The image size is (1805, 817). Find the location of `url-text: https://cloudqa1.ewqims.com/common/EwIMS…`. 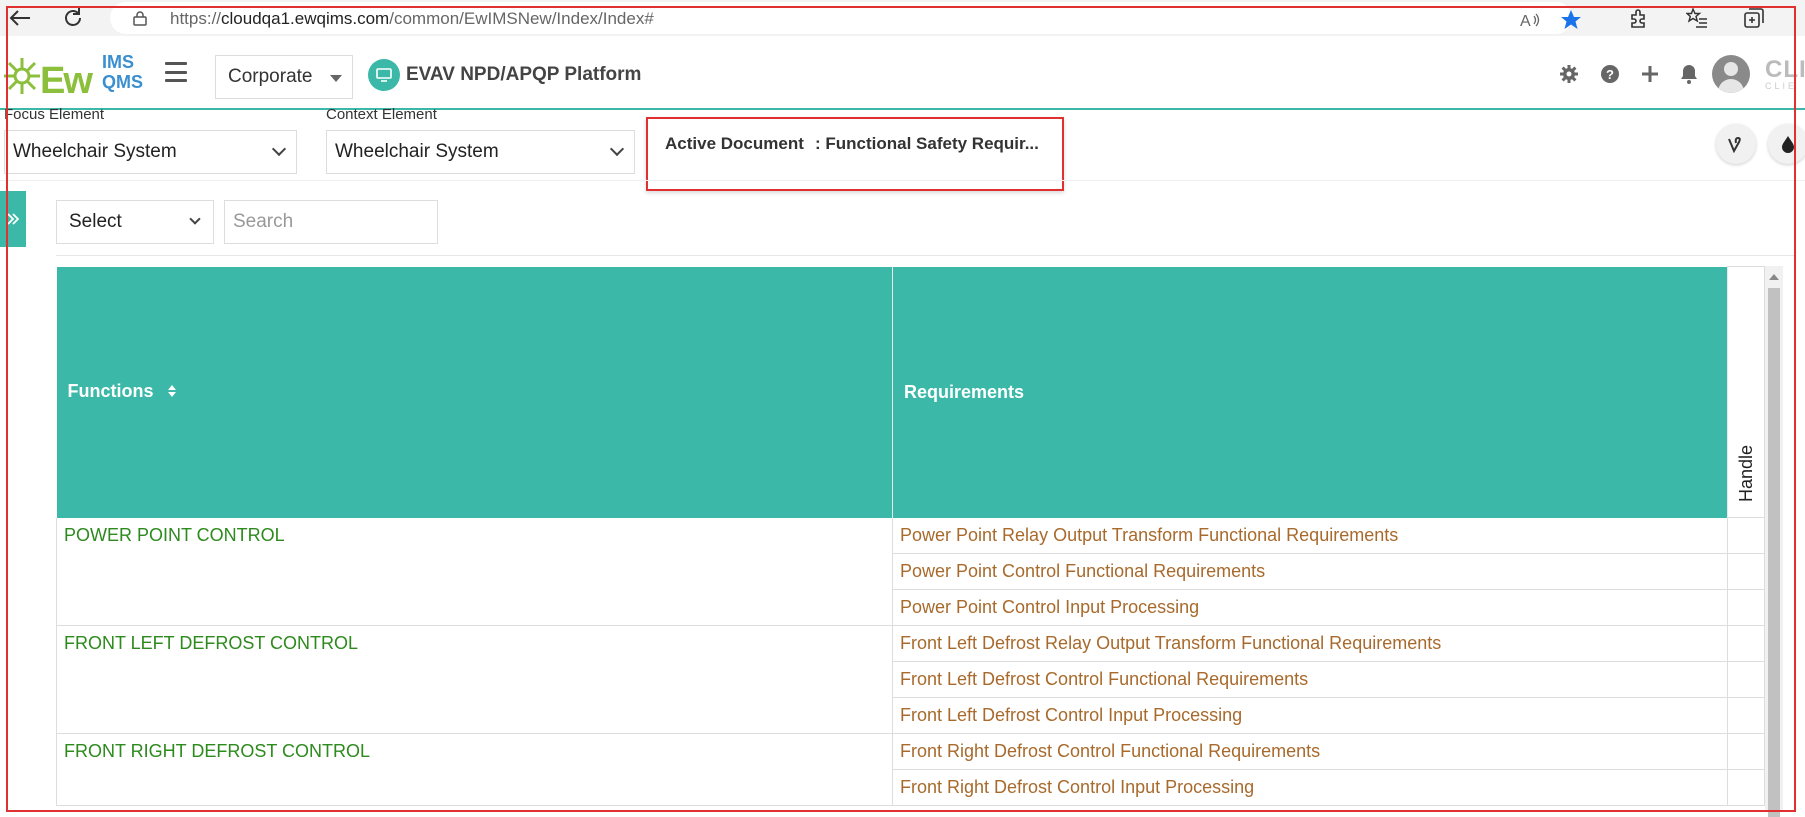

url-text: https://cloudqa1.ewqims.com/common/EwIMS… is located at coordinates (412, 18).